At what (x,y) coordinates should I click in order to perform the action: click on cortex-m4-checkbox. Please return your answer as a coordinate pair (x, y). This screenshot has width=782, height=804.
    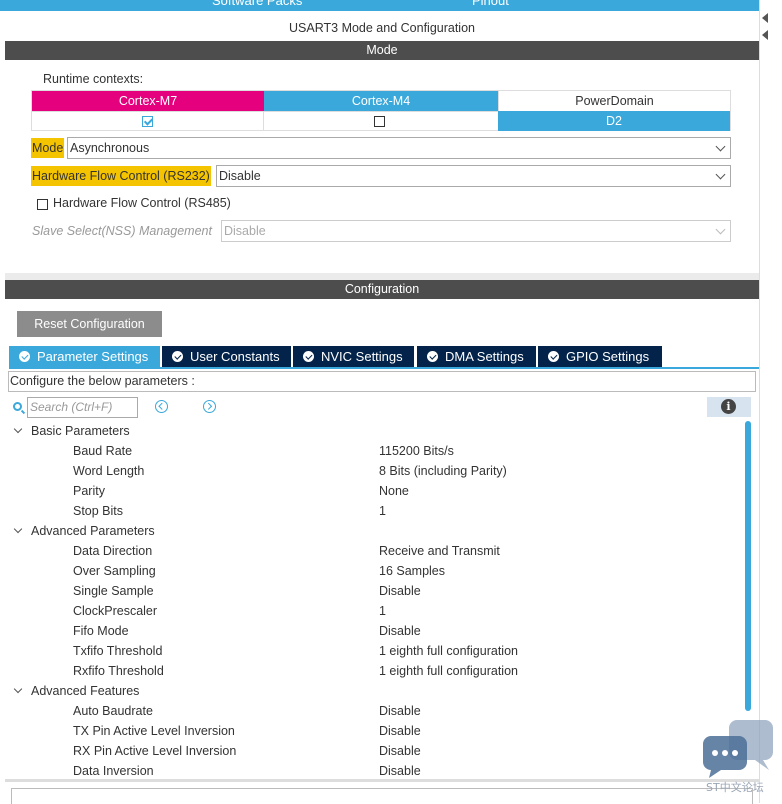
    Looking at the image, I should click on (379, 121).